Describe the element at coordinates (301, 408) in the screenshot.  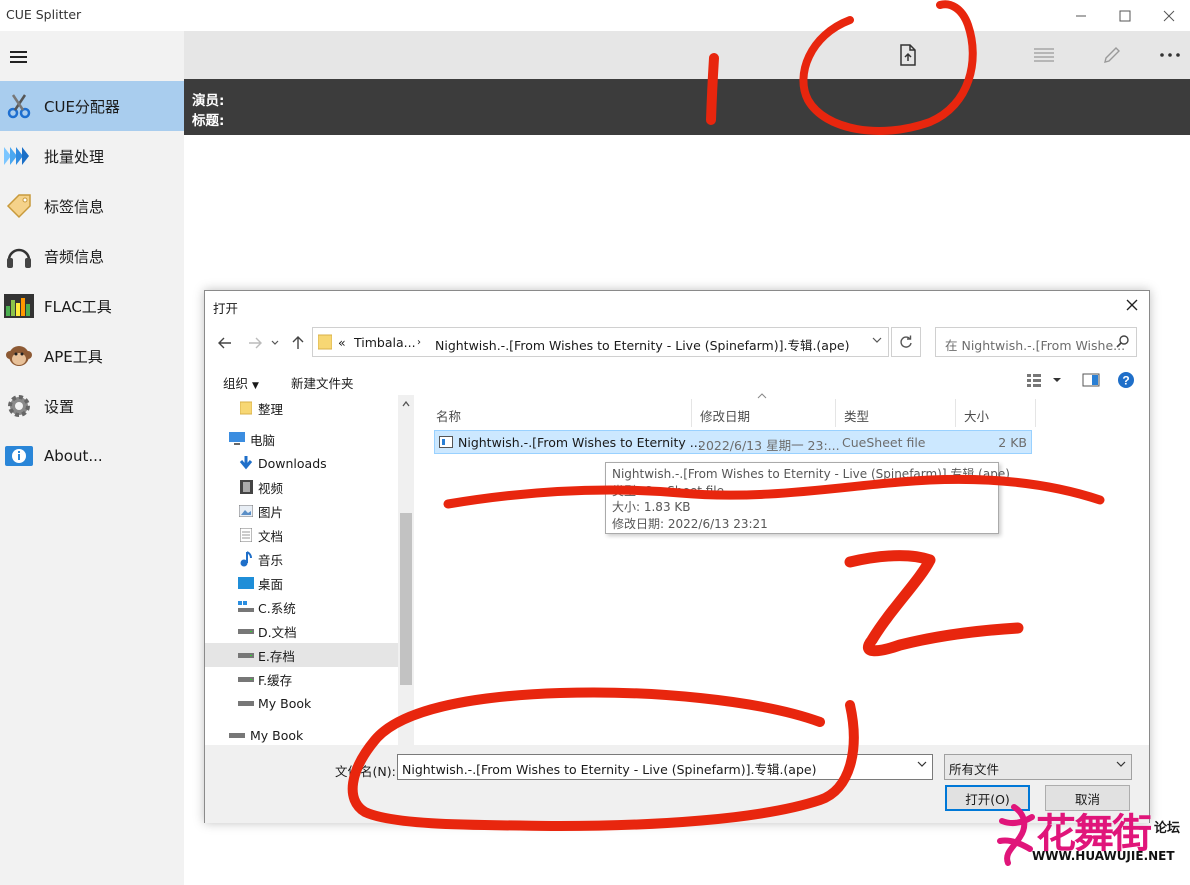
I see `tree-item-folder: 整理` at that location.